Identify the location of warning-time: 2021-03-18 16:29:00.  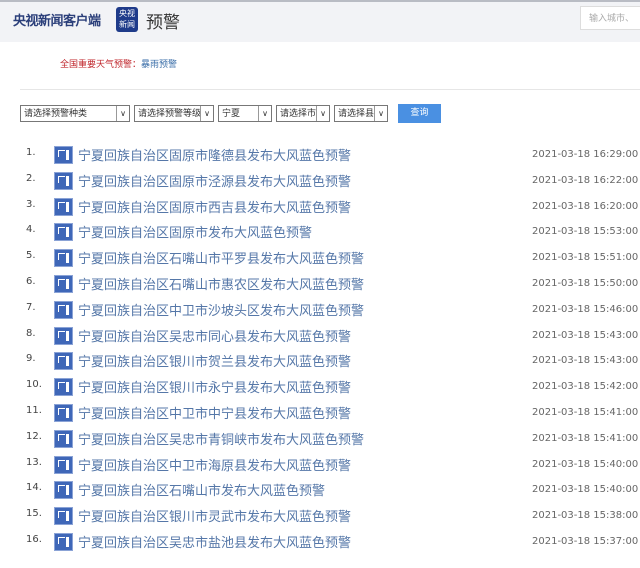
(585, 154).